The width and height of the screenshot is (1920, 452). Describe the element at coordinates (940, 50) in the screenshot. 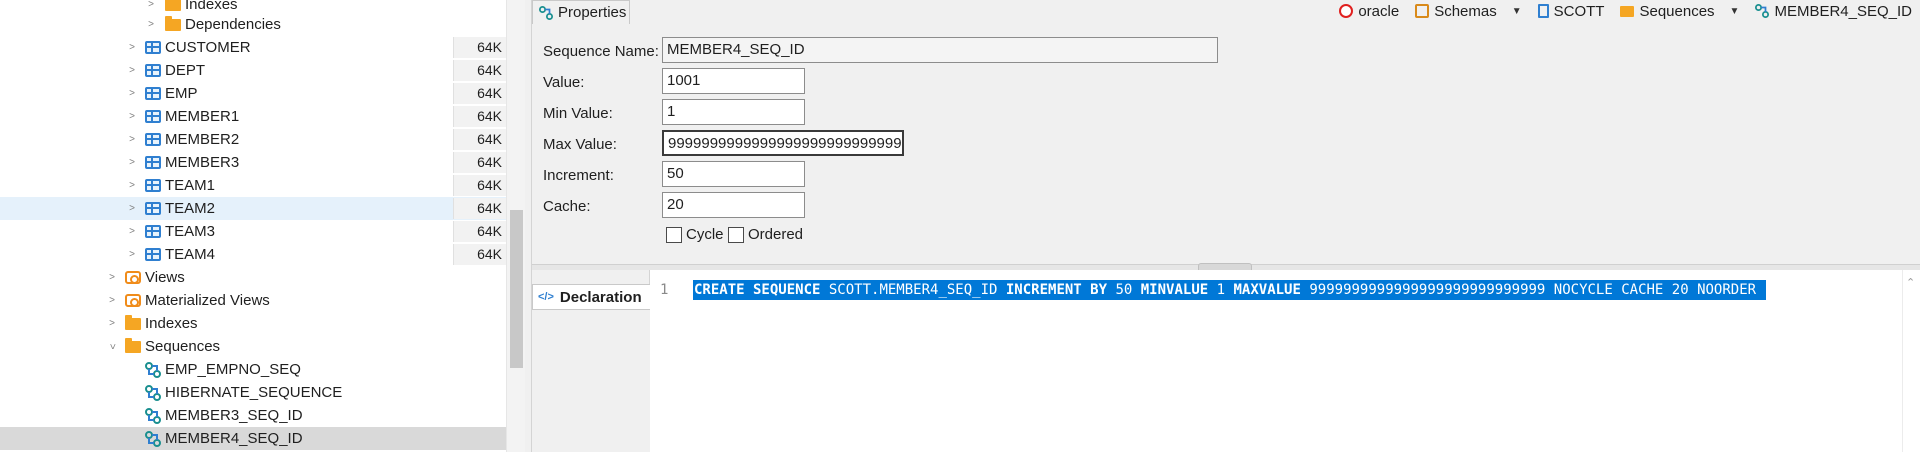

I see `sequence-name-field: MEMBER4_SEQ_ID` at that location.